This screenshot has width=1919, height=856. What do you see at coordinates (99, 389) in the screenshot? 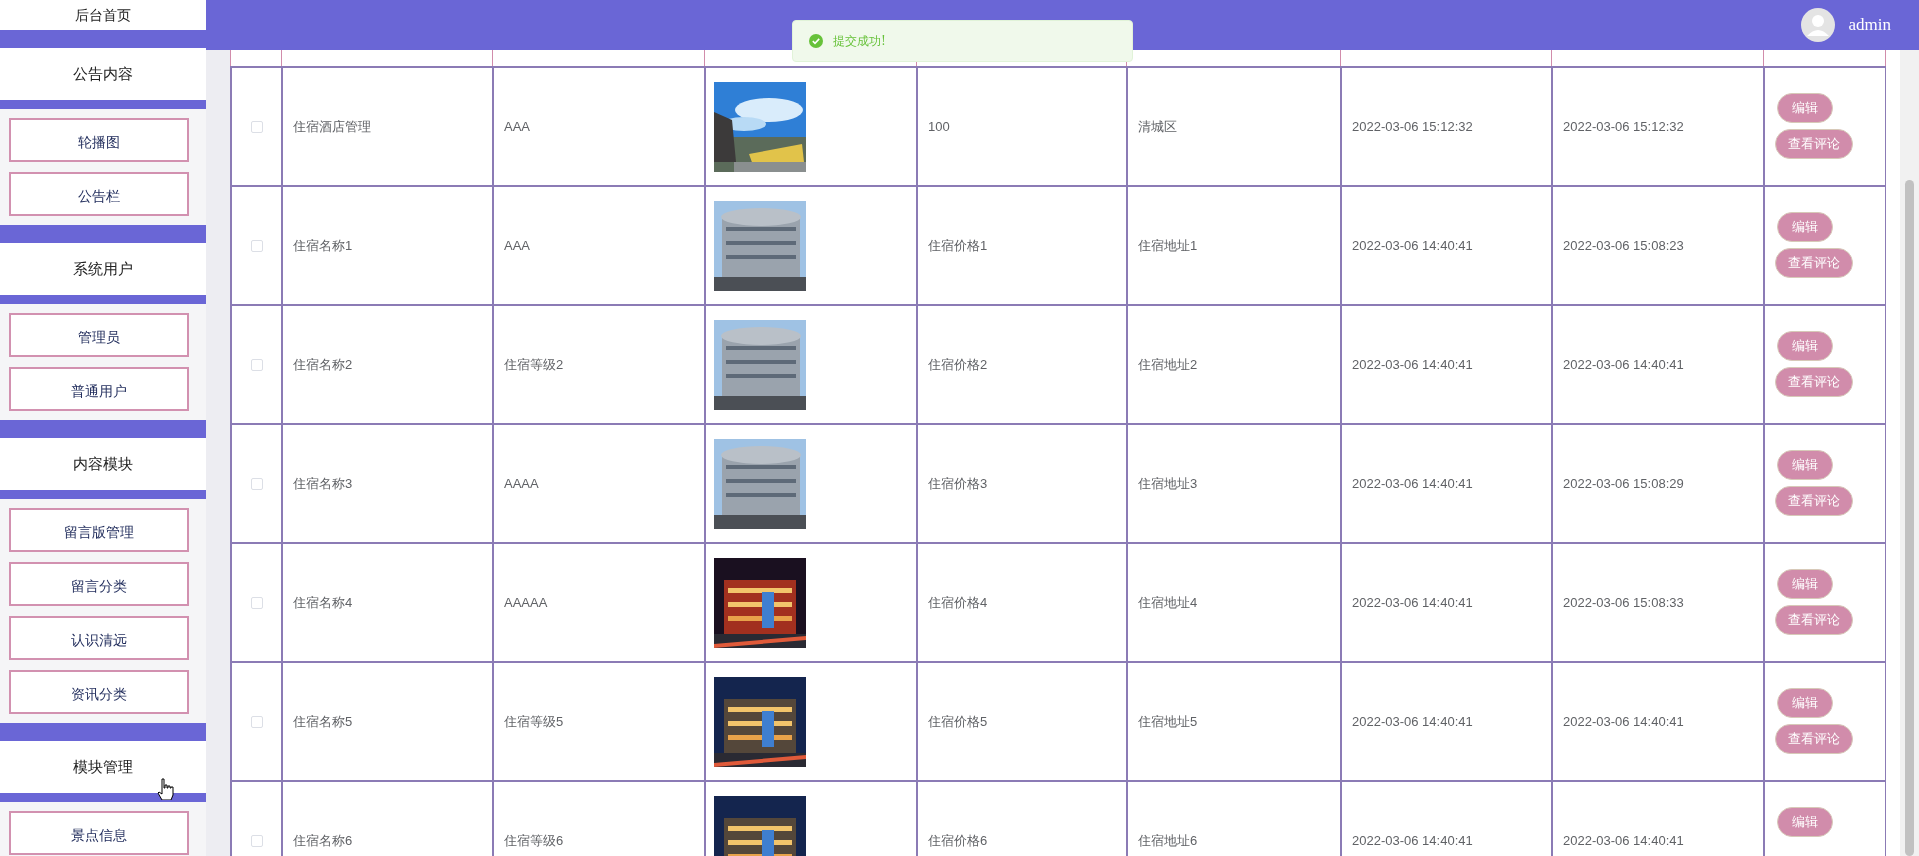
I see `sidebar-item: 普通用户` at bounding box center [99, 389].